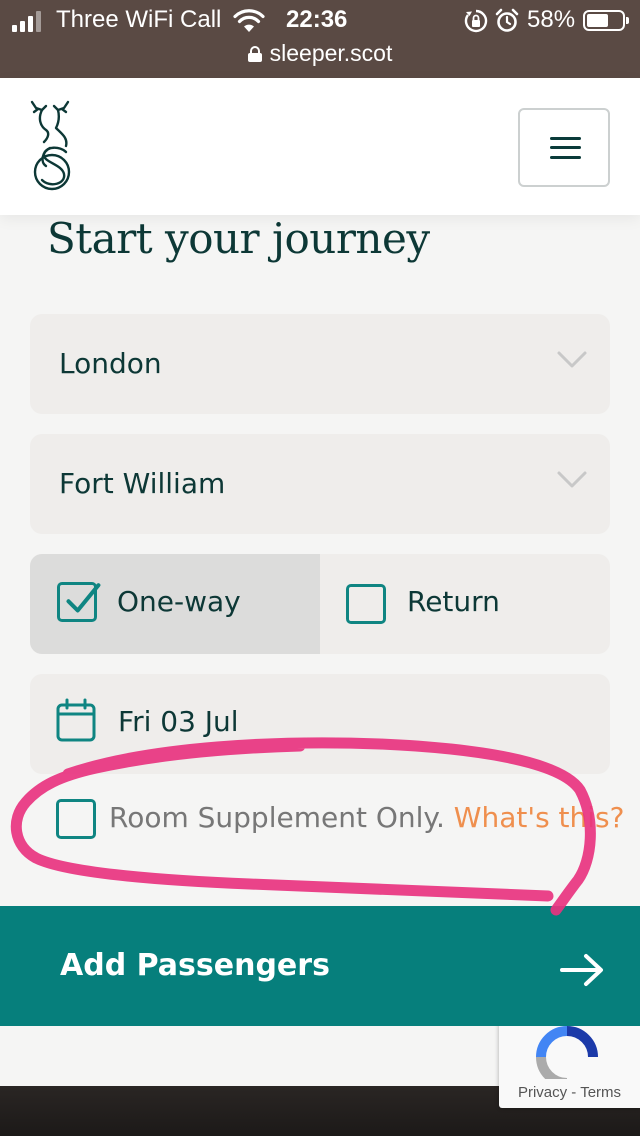 The image size is (640, 1136). Describe the element at coordinates (551, 19) in the screenshot. I see `battery-percent: 58%` at that location.